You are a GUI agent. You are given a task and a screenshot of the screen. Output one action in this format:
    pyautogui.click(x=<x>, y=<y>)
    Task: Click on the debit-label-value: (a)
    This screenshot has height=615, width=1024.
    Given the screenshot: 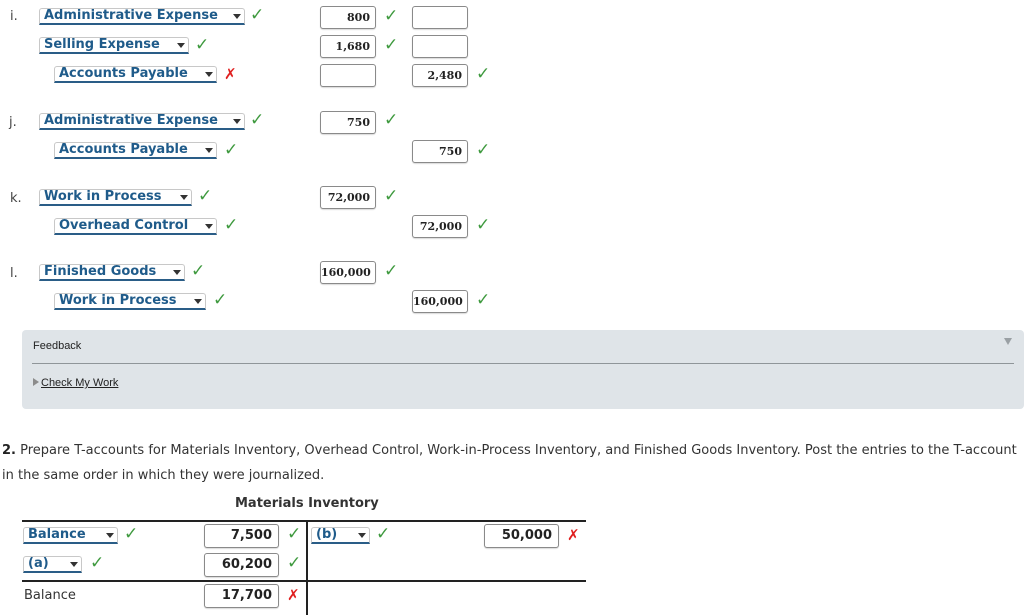 What is the action you would take?
    pyautogui.click(x=38, y=563)
    